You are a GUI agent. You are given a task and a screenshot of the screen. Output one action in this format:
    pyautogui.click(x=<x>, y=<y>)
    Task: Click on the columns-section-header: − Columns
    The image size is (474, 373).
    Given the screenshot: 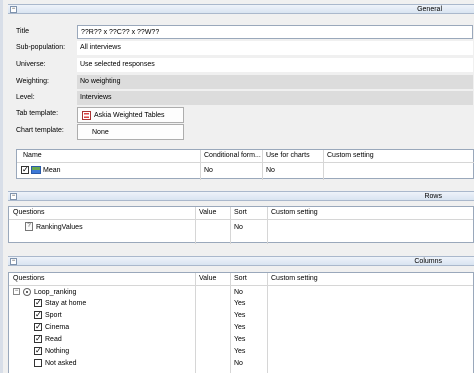 What is the action you would take?
    pyautogui.click(x=241, y=261)
    